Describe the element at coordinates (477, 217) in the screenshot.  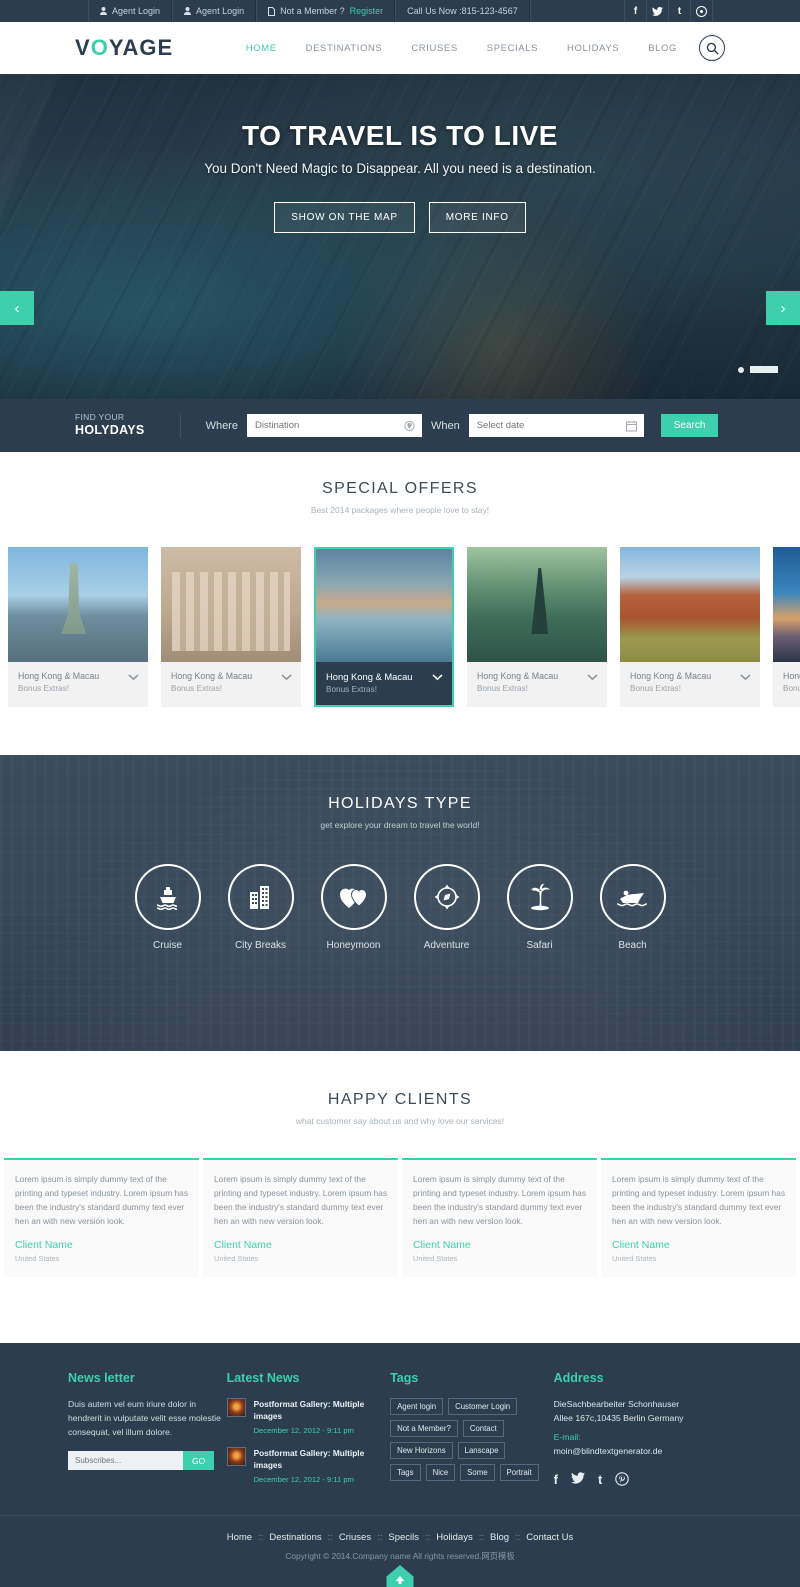
I see `more-info-button: MORE INFO` at that location.